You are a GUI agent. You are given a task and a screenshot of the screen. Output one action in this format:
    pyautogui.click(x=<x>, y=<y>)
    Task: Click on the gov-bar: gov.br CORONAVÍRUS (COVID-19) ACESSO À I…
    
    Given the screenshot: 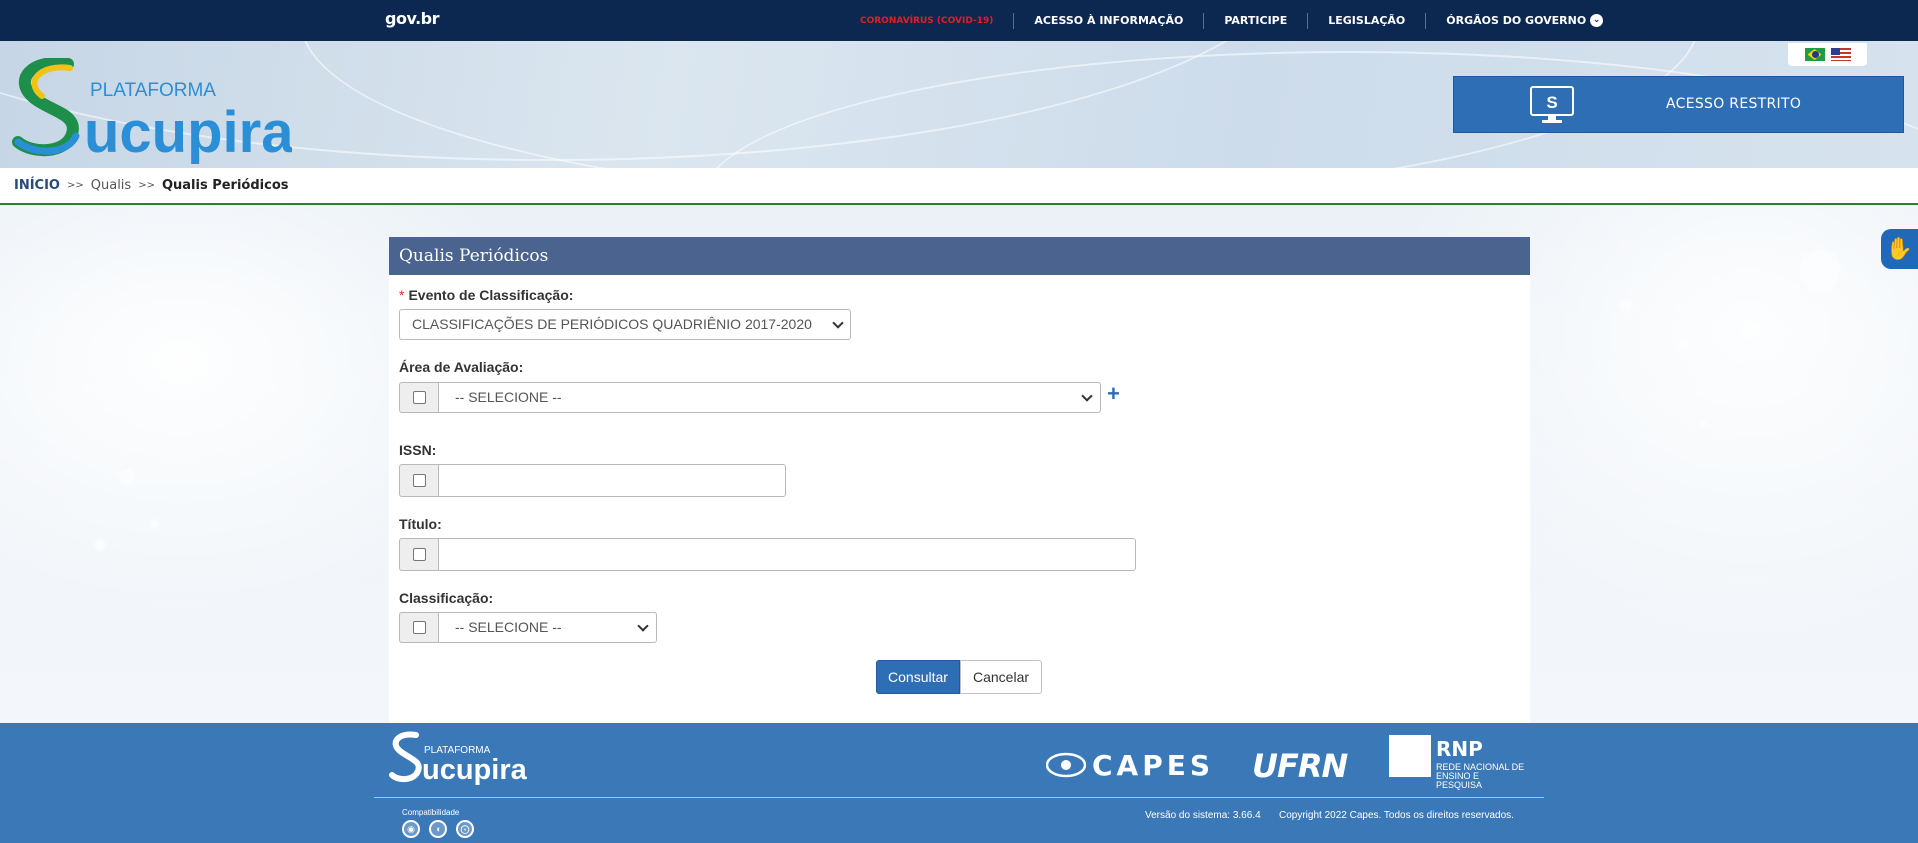 What is the action you would take?
    pyautogui.click(x=959, y=20)
    